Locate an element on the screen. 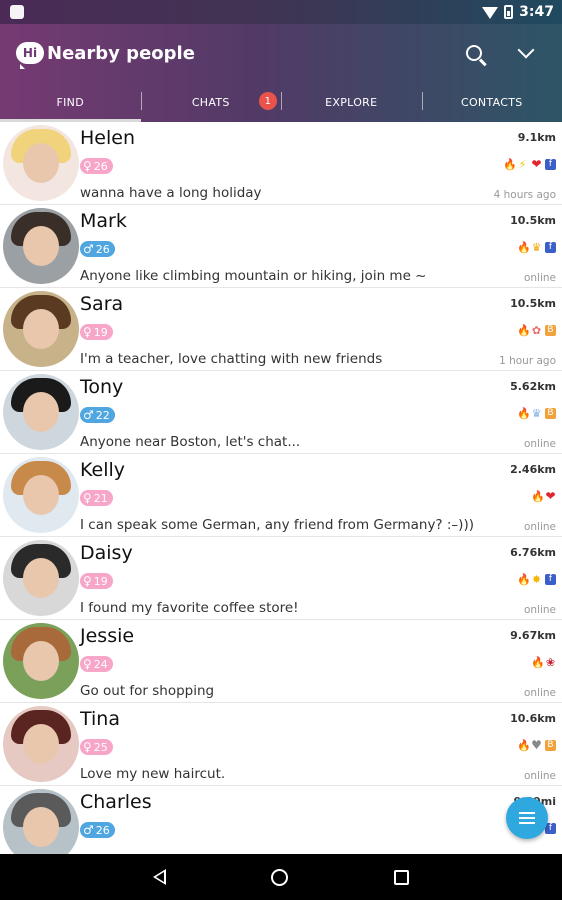  status-message: Love my new haircut. is located at coordinates (153, 774).